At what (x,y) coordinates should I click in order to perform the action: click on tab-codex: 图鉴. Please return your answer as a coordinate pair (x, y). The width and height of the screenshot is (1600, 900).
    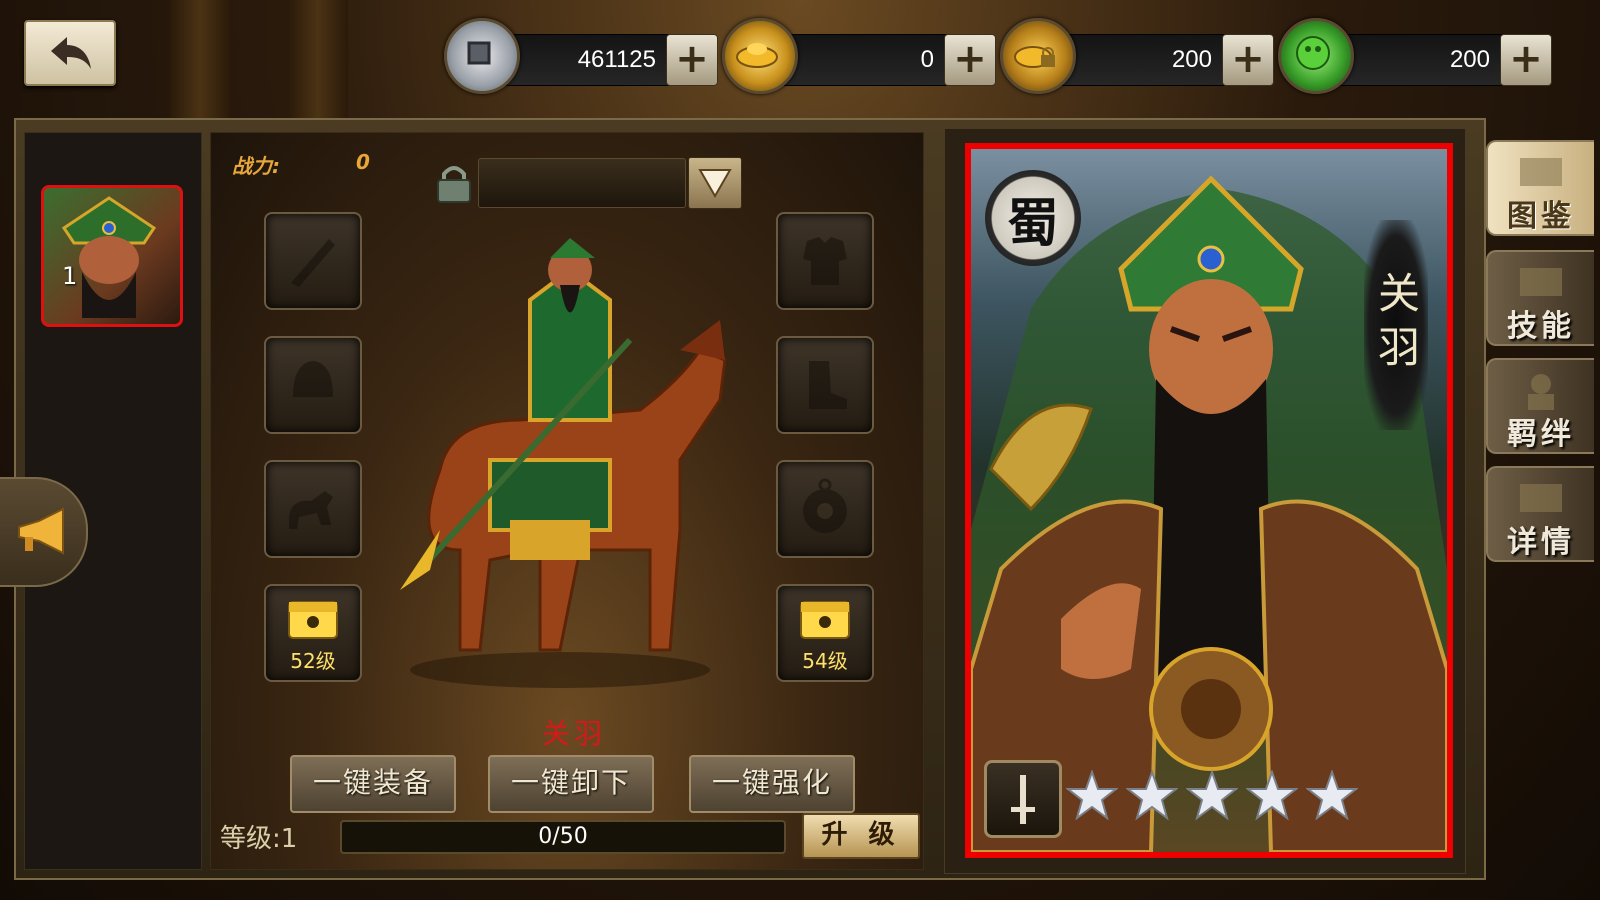
    Looking at the image, I should click on (1540, 188).